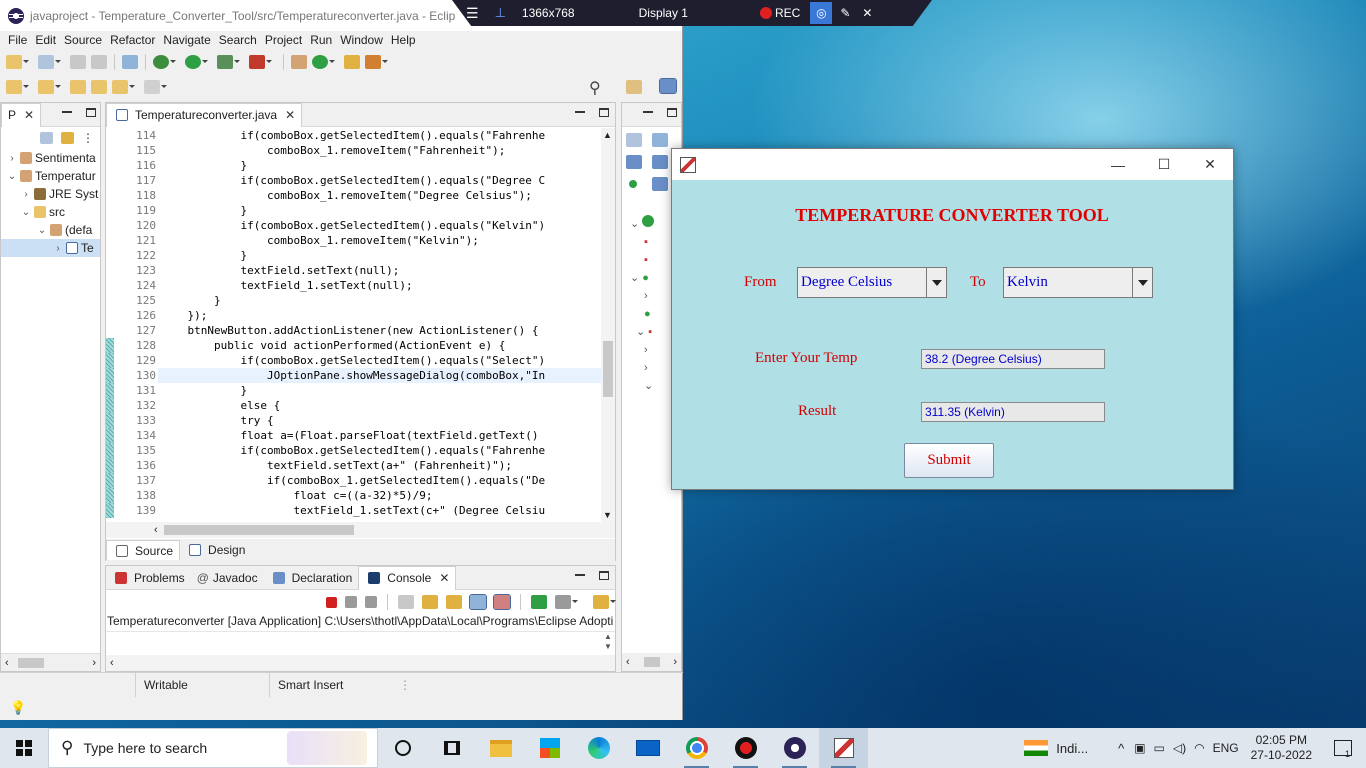  What do you see at coordinates (238, 40) in the screenshot?
I see `menu-search: Search` at bounding box center [238, 40].